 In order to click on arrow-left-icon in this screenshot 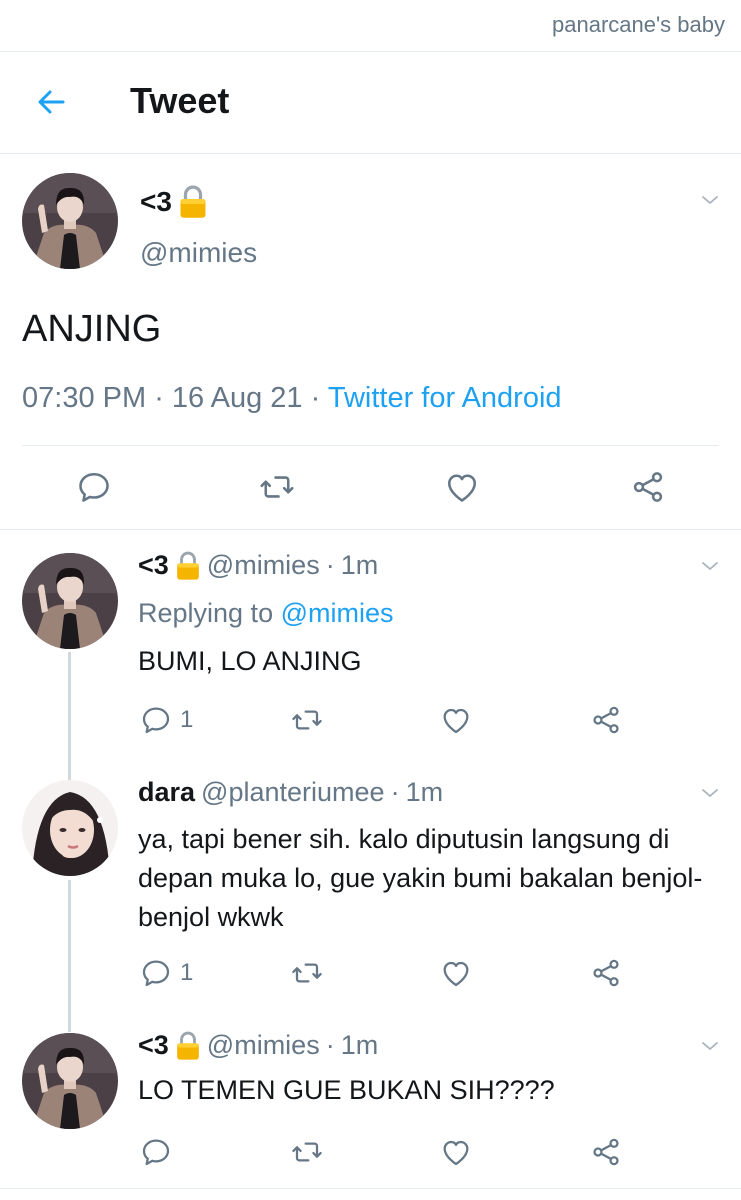, I will do `click(51, 102)`.